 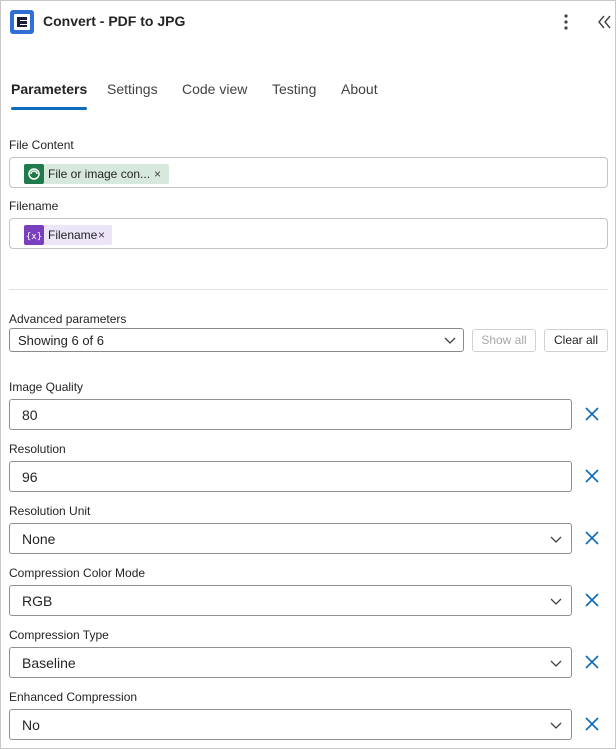 I want to click on clear-image-quality-icon, so click(x=592, y=414).